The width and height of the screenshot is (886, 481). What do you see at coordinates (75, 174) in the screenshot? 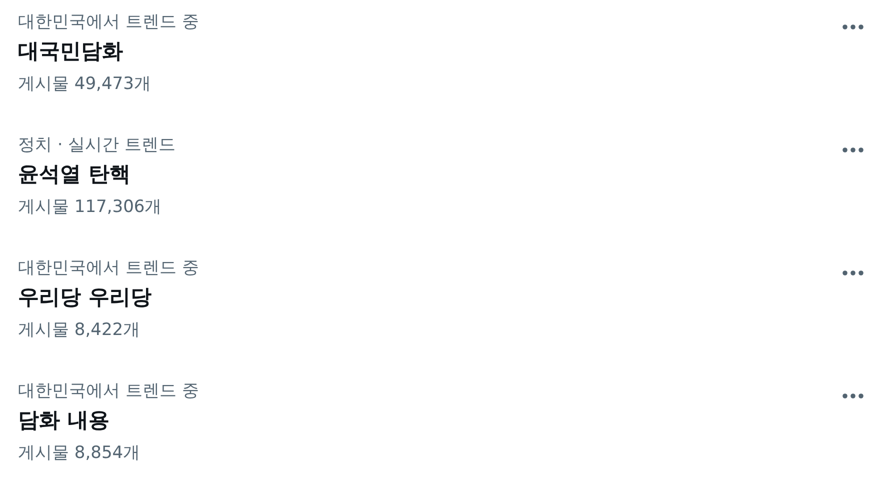
I see `trend-title: 윤석열 탄핵` at bounding box center [75, 174].